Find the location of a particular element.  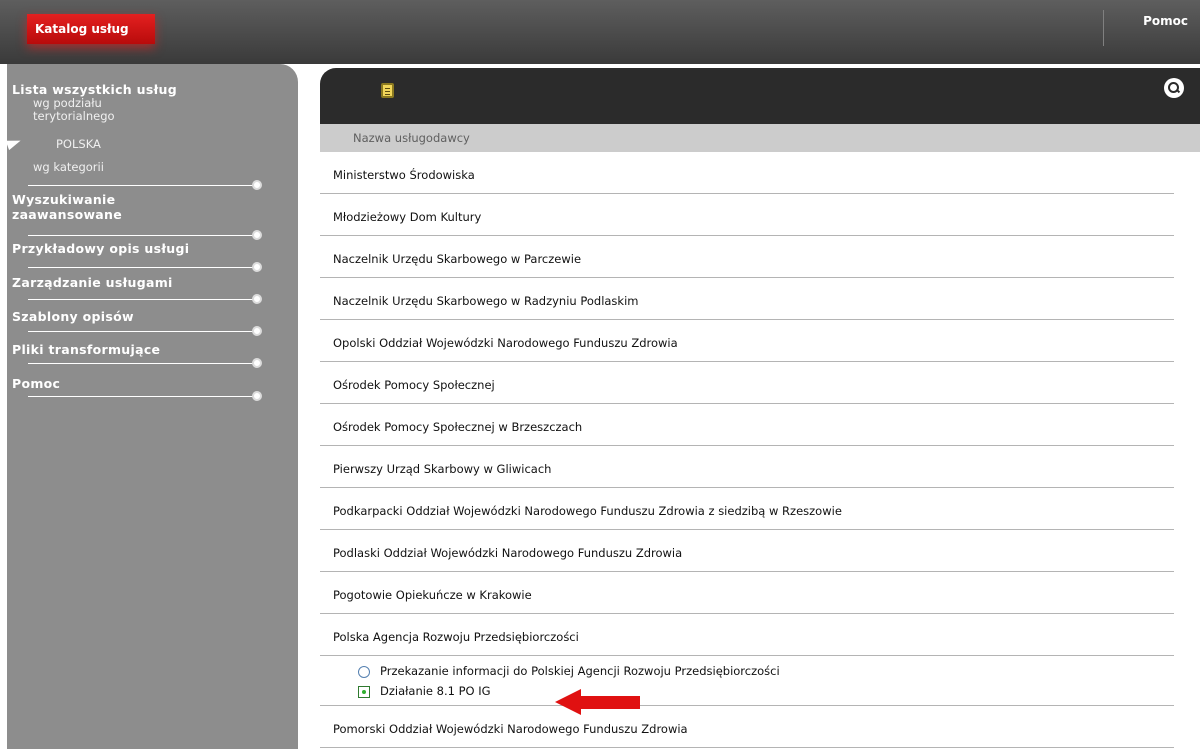

list-item: Ośrodek Pomocy Społecznej is located at coordinates (747, 383).